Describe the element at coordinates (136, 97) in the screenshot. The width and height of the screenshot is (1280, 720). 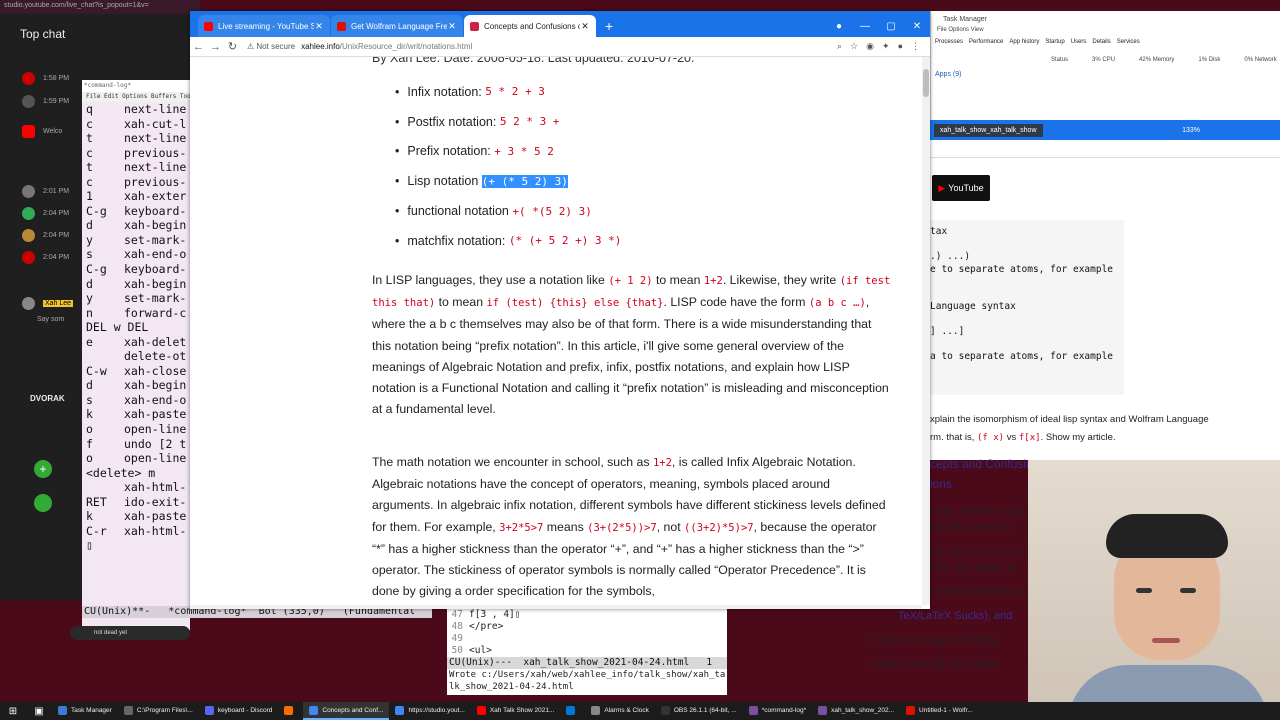
I see `menu-bar: File Edit Options Buffers Tools` at that location.